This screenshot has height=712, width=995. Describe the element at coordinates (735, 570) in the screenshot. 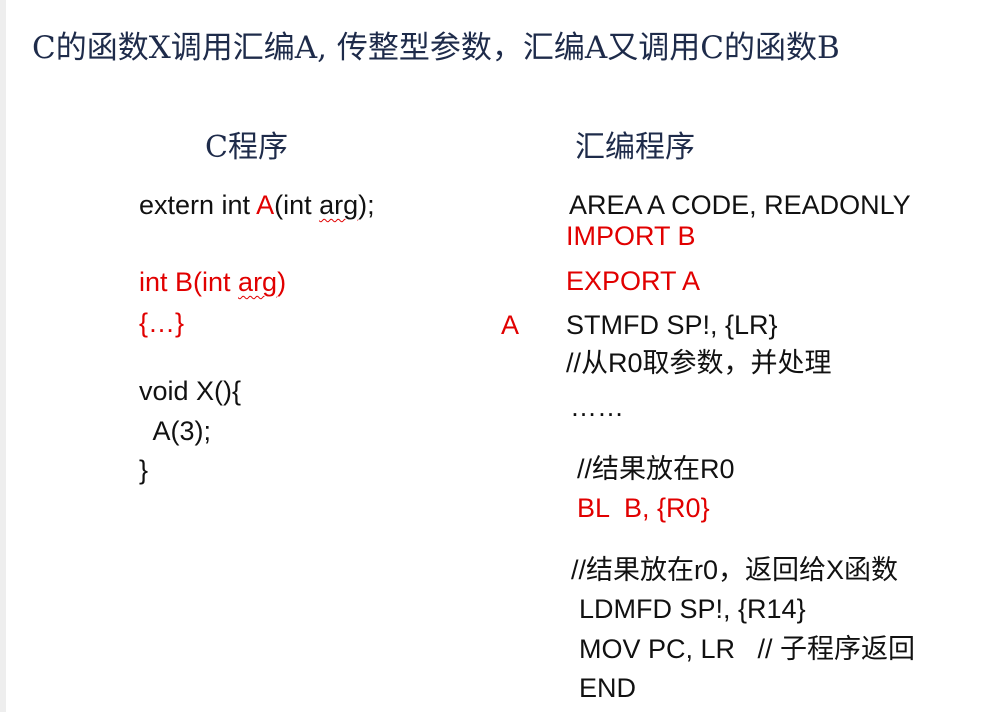

I see `asm-comment-return: //结果放在r0，返回给X函数` at that location.